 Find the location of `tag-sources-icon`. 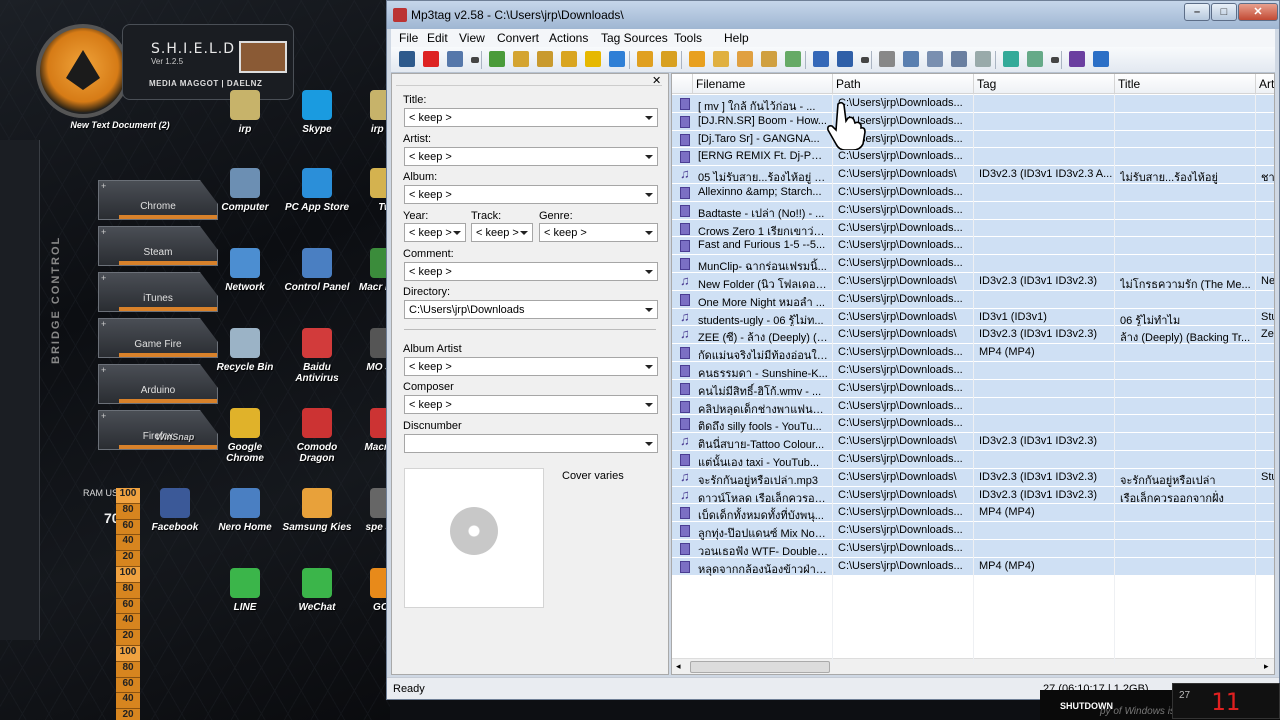

tag-sources-icon is located at coordinates (793, 59).